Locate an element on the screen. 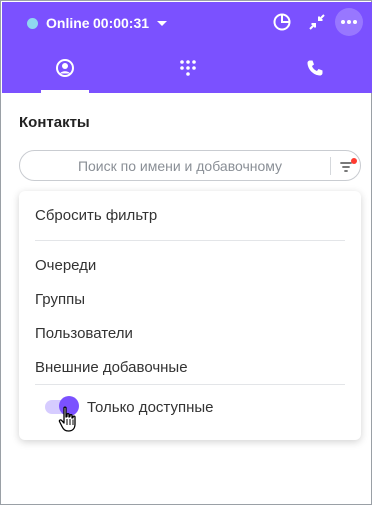 The image size is (372, 505). chart-pie-icon is located at coordinates (282, 22).